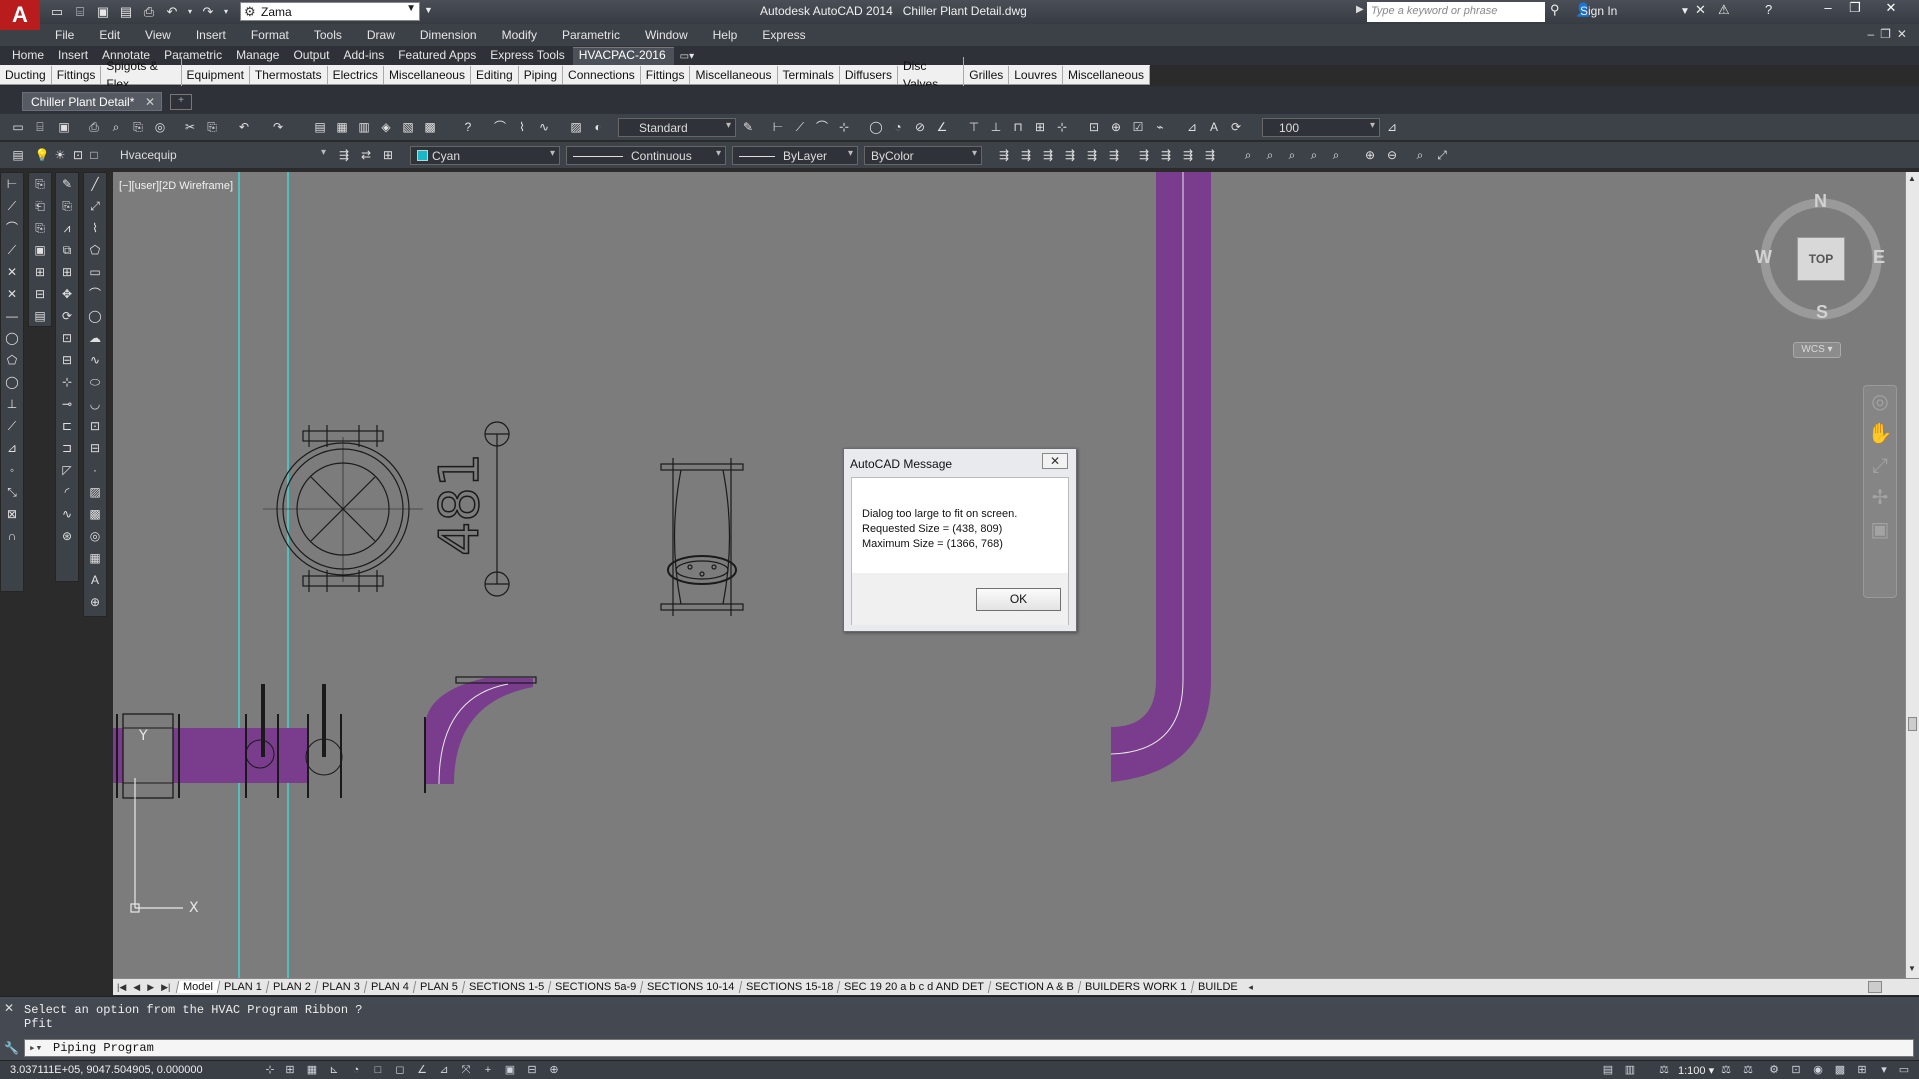 The width and height of the screenshot is (1919, 1079). I want to click on panel-diffusers: Diffusers, so click(869, 74).